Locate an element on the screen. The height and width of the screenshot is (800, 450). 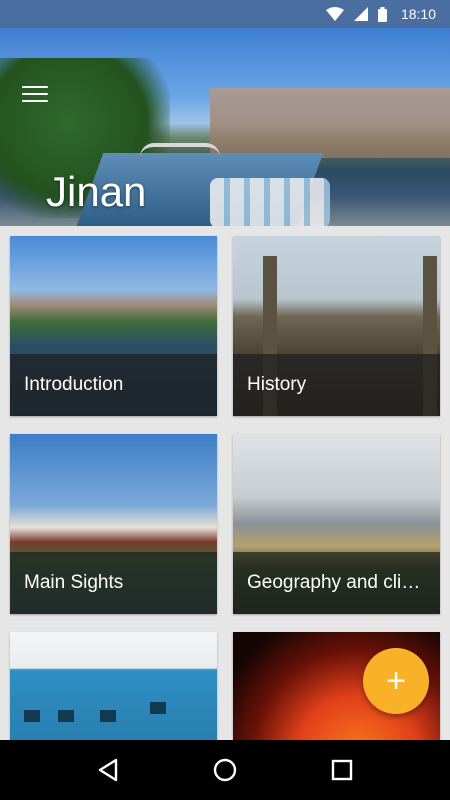
card-label: History is located at coordinates (277, 384).